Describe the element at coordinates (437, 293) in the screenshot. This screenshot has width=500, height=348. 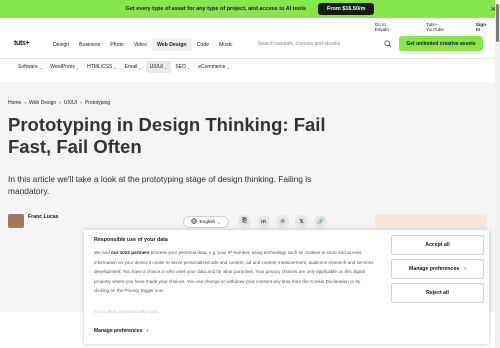
I see `reject-all-button: Reject all` at that location.